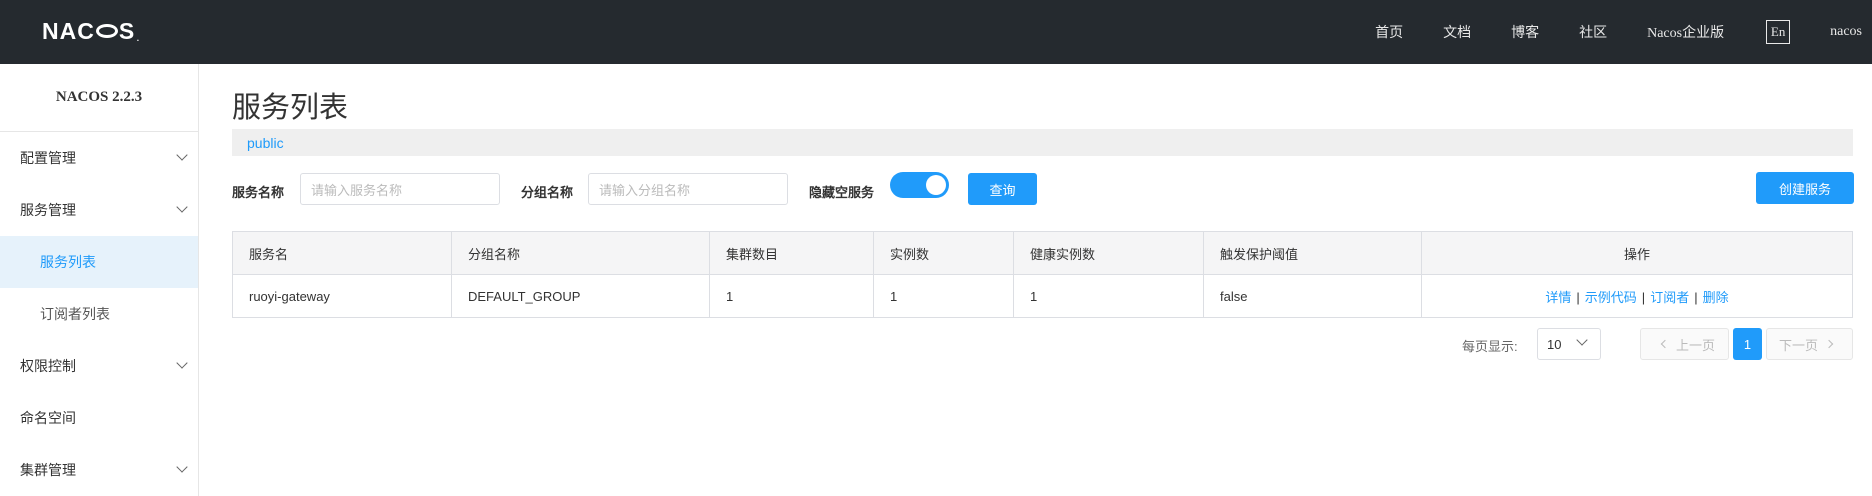 Image resolution: width=1872 pixels, height=496 pixels. What do you see at coordinates (791, 296) in the screenshot?
I see `cell-cluster-count: 1` at bounding box center [791, 296].